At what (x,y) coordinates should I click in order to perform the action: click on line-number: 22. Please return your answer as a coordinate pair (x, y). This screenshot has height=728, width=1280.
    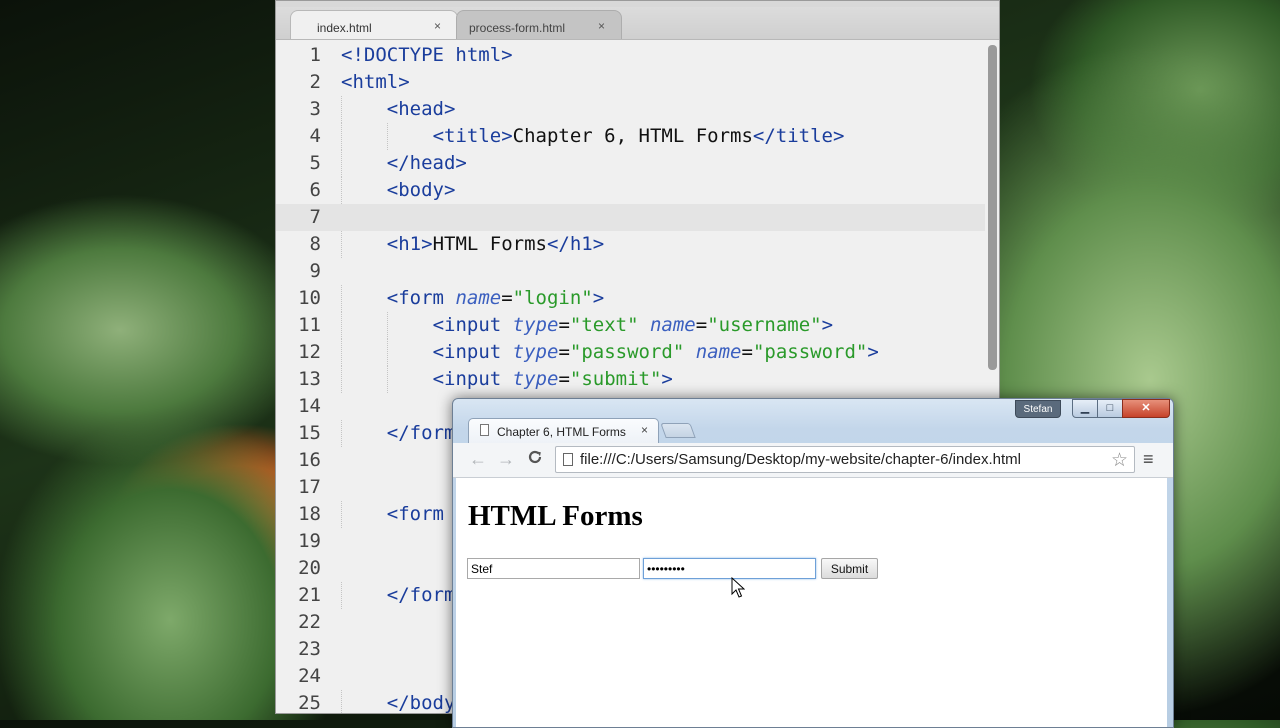
    Looking at the image, I should click on (309, 622).